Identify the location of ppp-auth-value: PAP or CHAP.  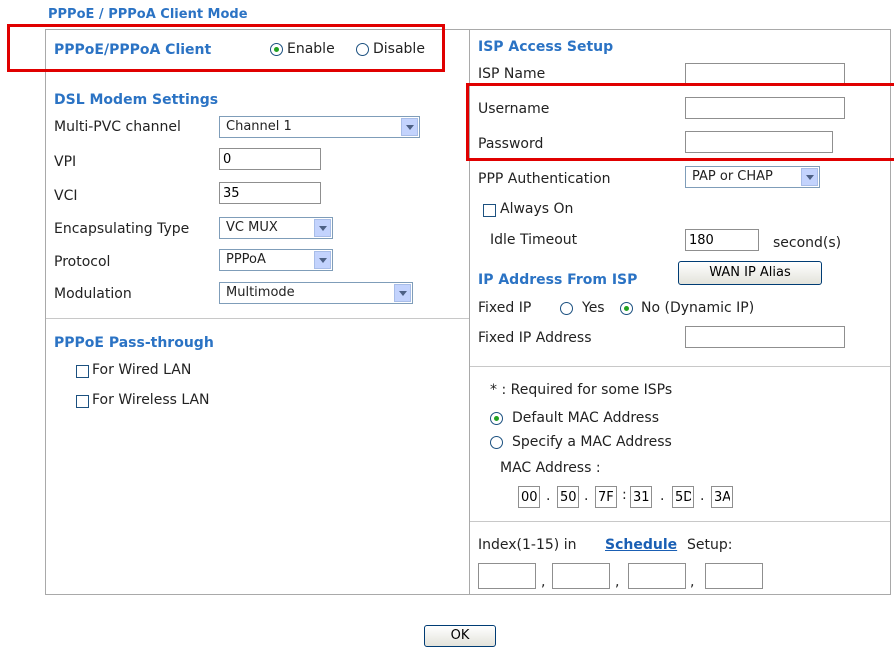
(732, 176).